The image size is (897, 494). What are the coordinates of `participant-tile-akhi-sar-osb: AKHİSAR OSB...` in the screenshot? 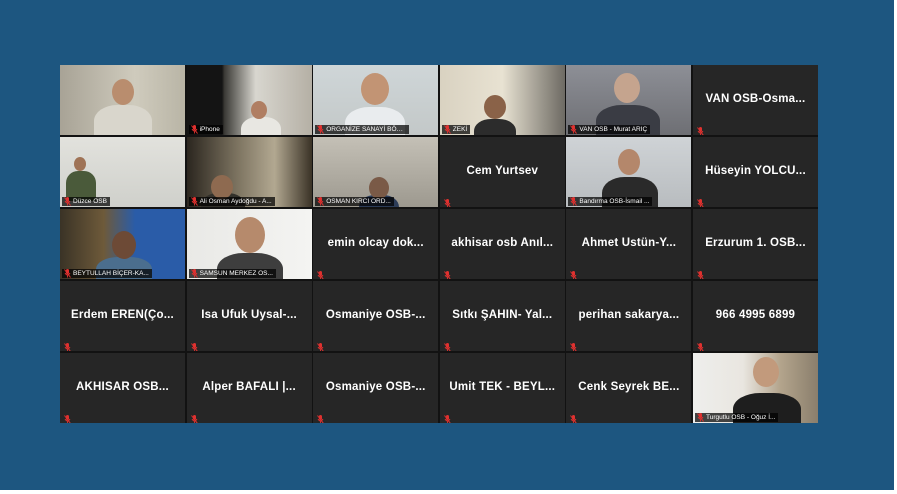 It's located at (122, 388).